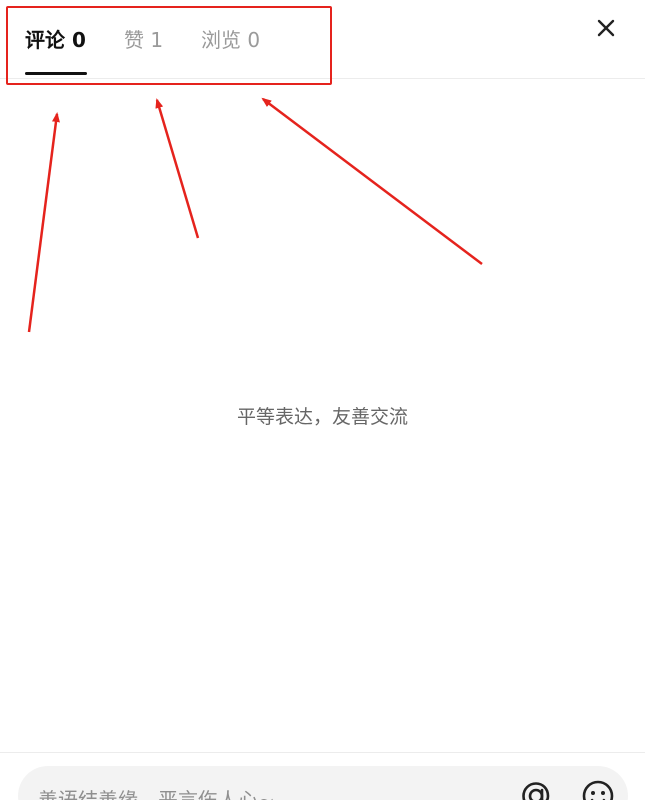 This screenshot has height=800, width=645. Describe the element at coordinates (169, 45) in the screenshot. I see `annotation-box` at that location.